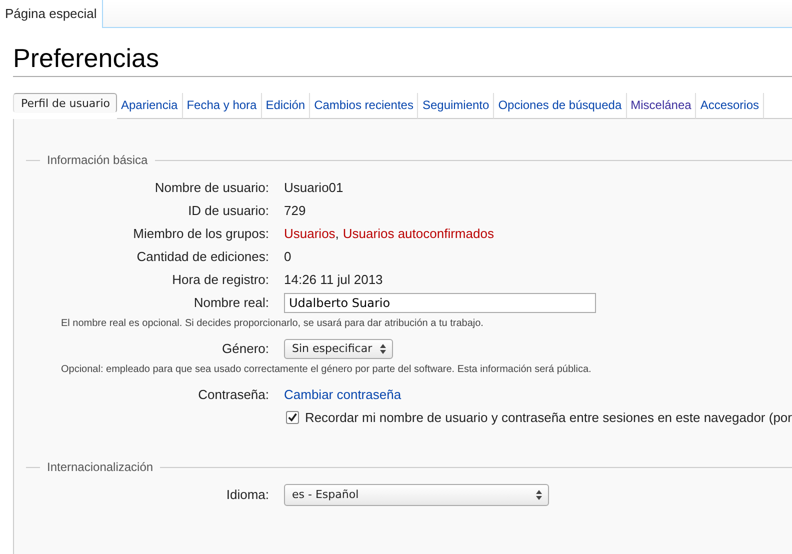 Image resolution: width=792 pixels, height=554 pixels. What do you see at coordinates (201, 233) in the screenshot?
I see `field-label: Miembro de los grupos:` at bounding box center [201, 233].